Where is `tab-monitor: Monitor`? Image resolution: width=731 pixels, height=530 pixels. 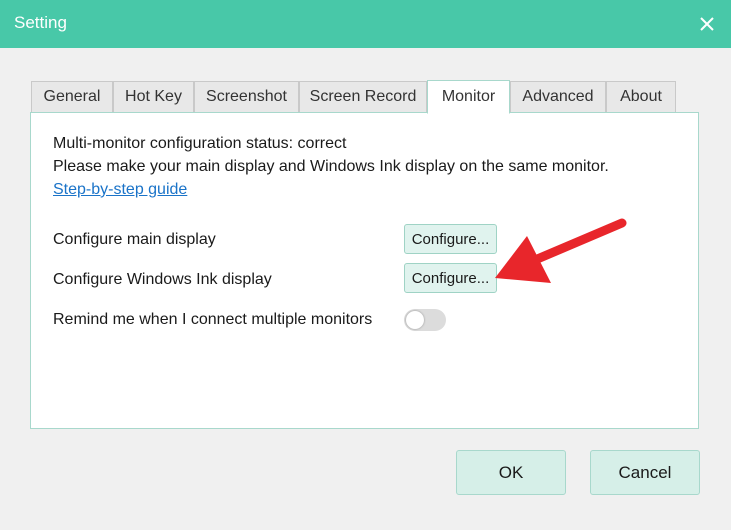
tab-monitor: Monitor is located at coordinates (468, 97).